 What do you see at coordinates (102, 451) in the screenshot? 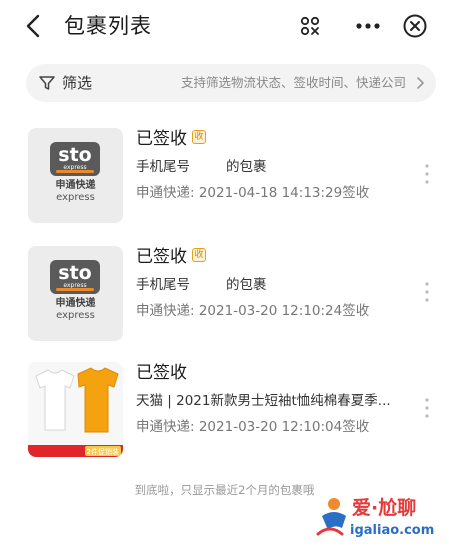
I see `promo-tag: 2件促销装` at bounding box center [102, 451].